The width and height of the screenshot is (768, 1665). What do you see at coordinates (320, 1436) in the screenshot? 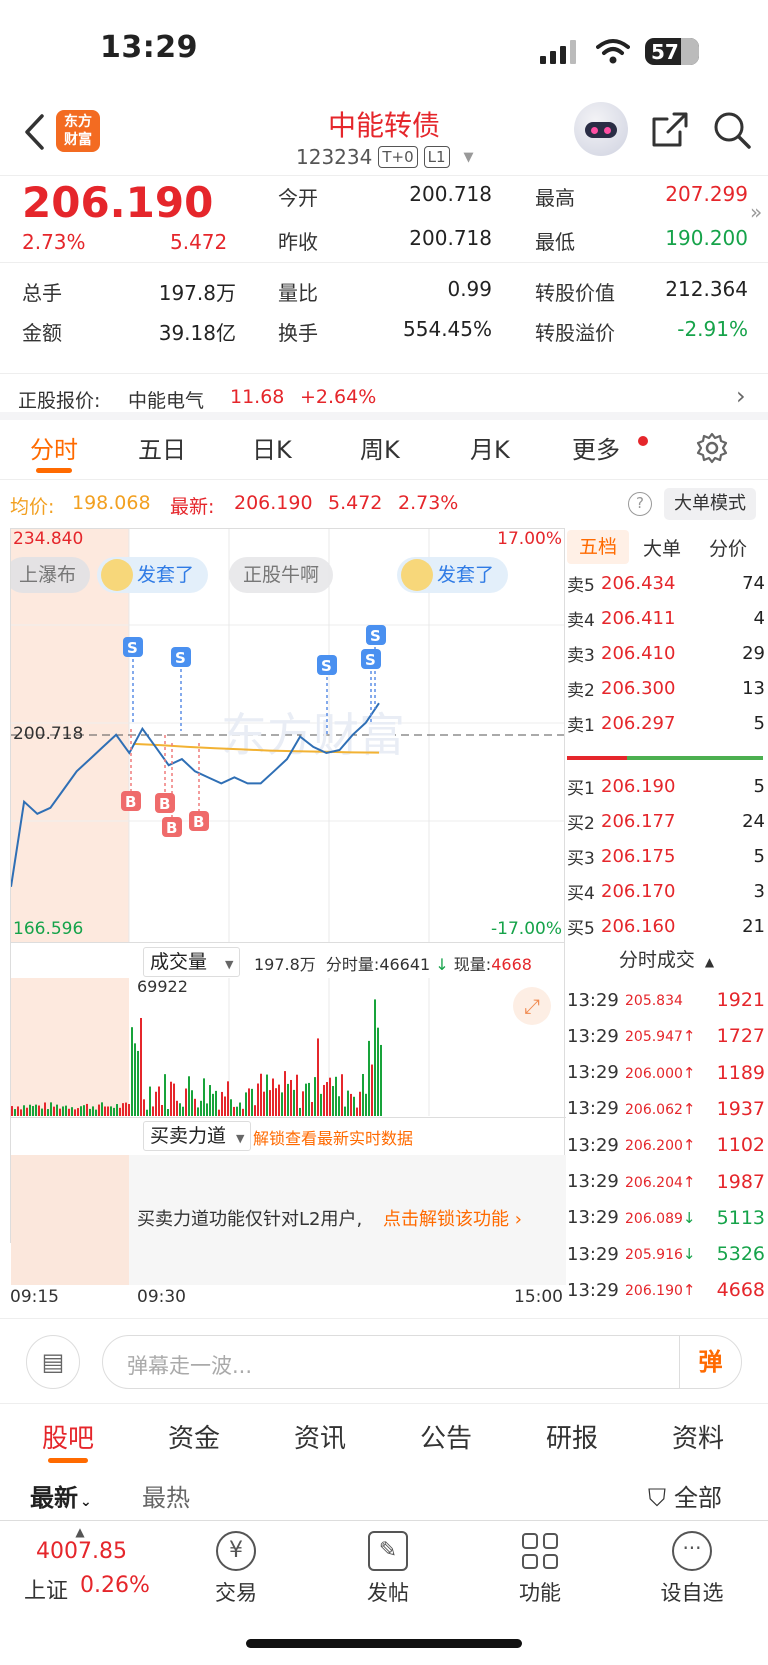
I see `tab-news: 资讯` at bounding box center [320, 1436].